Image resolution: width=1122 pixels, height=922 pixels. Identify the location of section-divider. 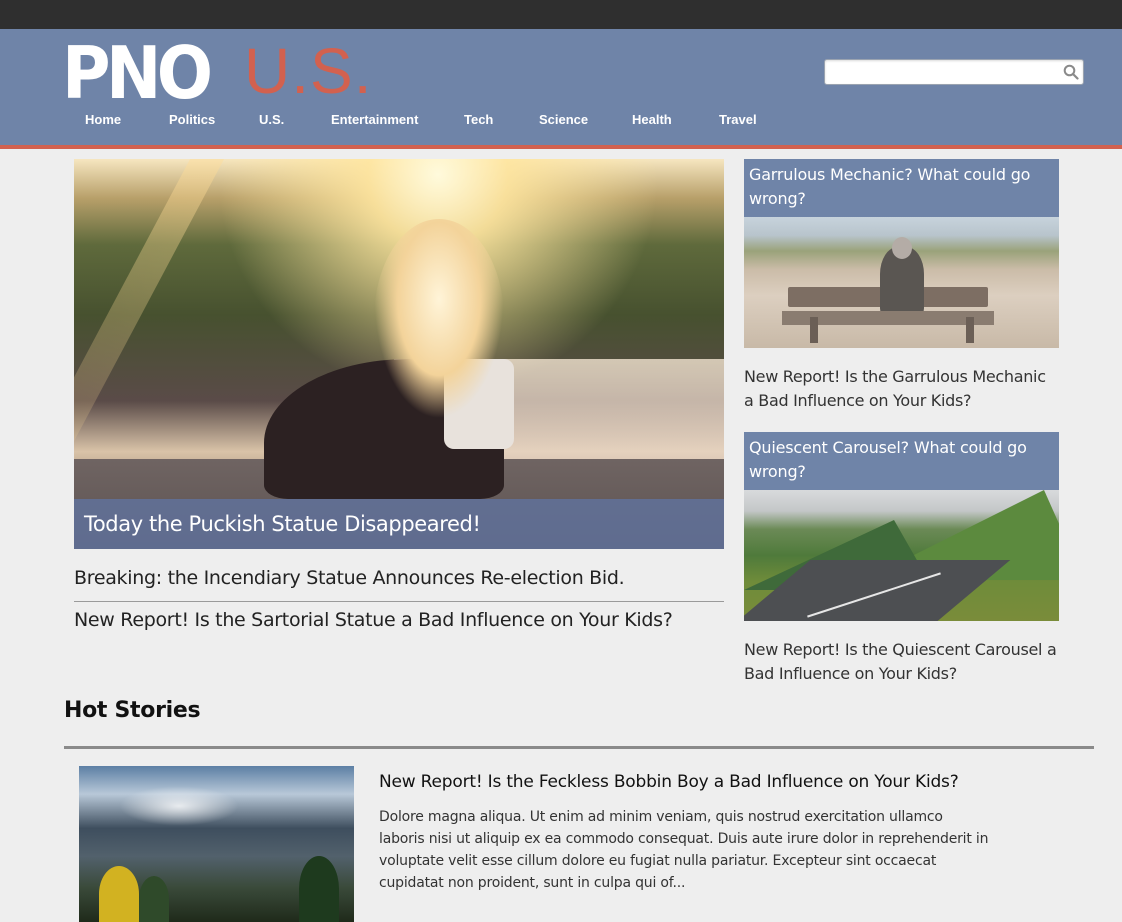
(579, 747).